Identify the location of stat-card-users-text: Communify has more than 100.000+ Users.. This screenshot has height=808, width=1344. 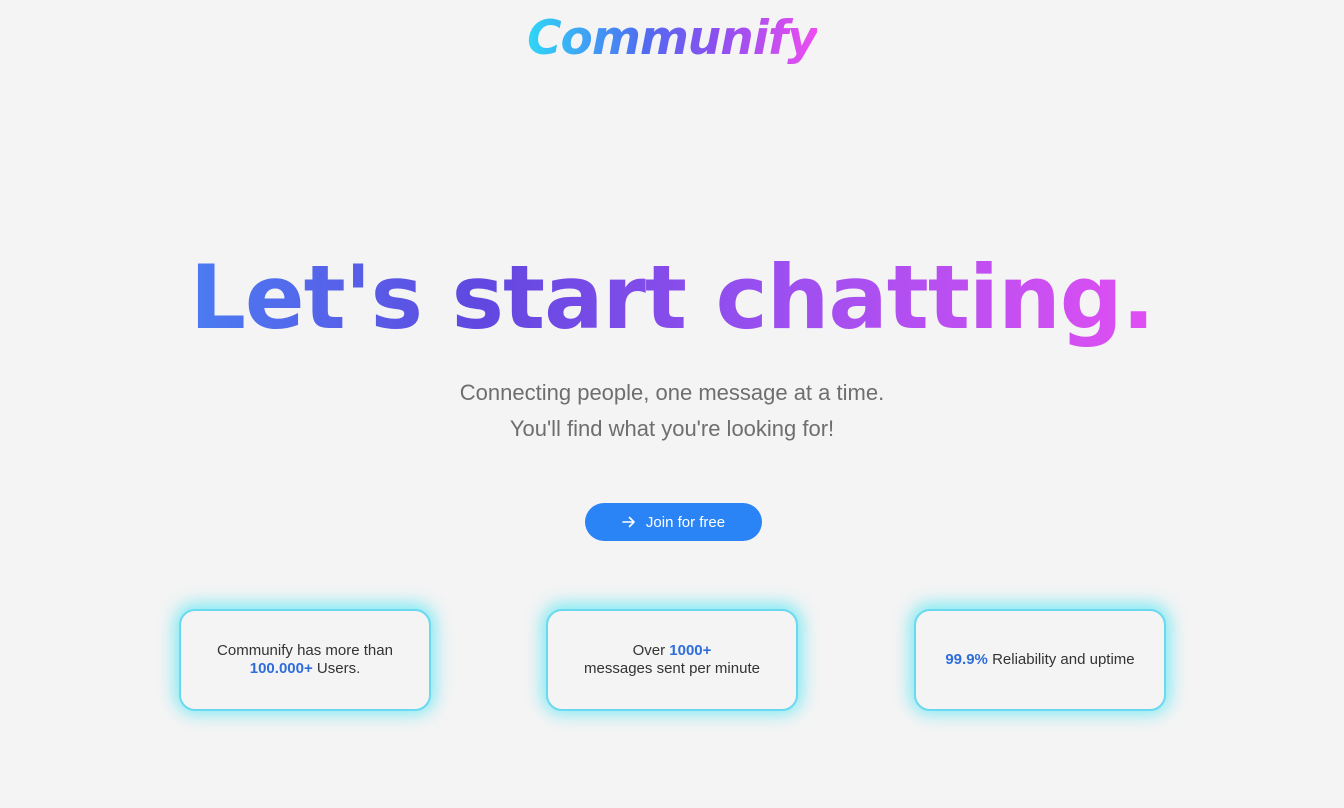
(305, 660).